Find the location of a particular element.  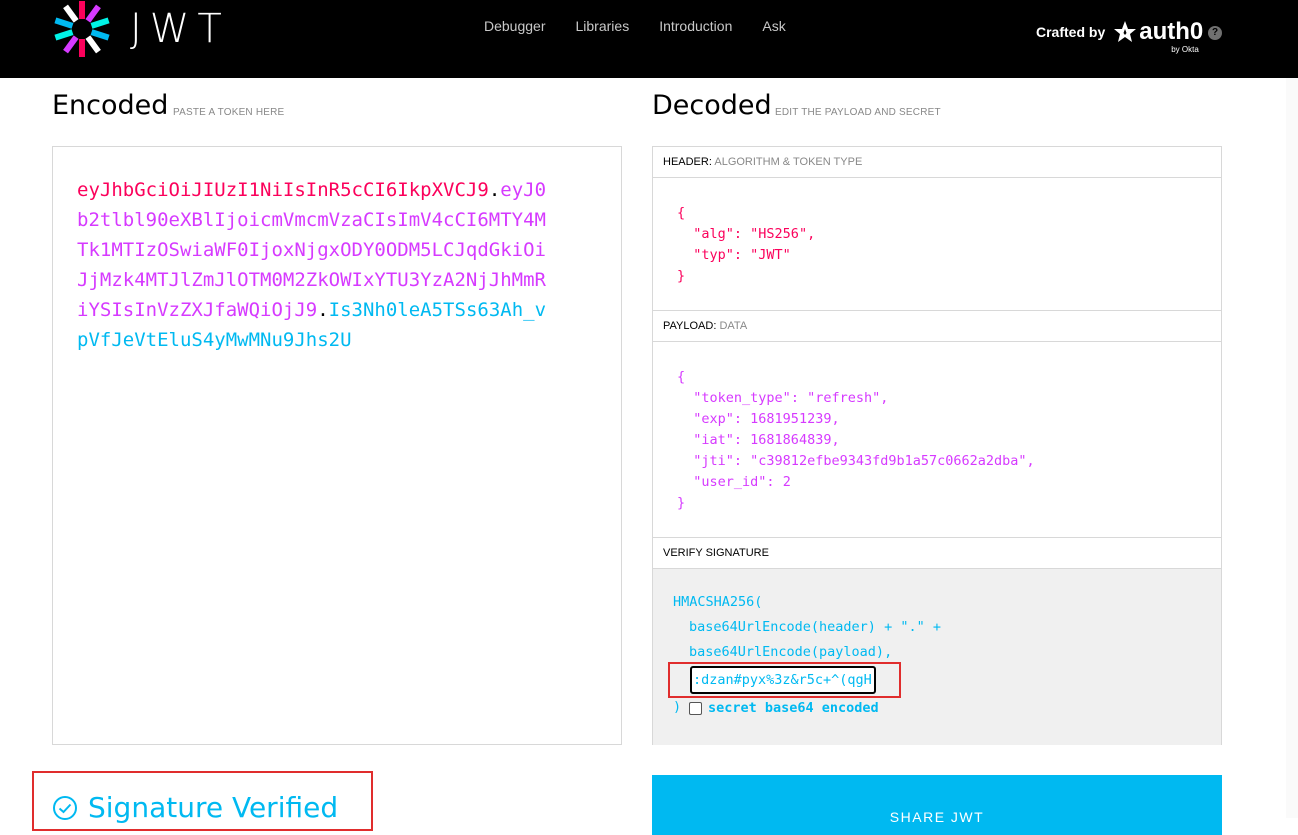

verify-line-header: base64UrlEncode(header) + "." + is located at coordinates (815, 627).